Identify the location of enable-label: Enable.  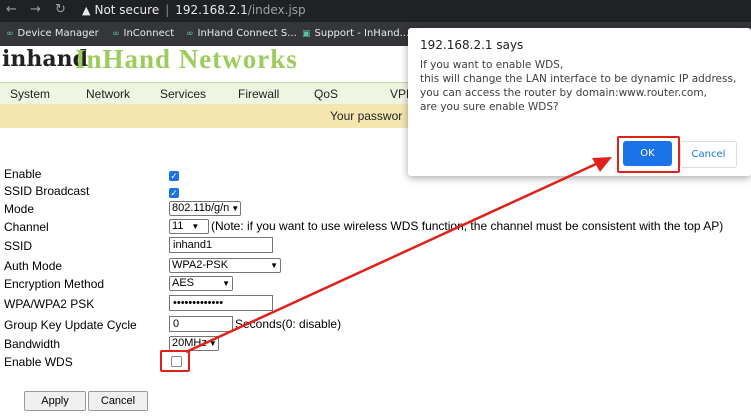
(23, 174).